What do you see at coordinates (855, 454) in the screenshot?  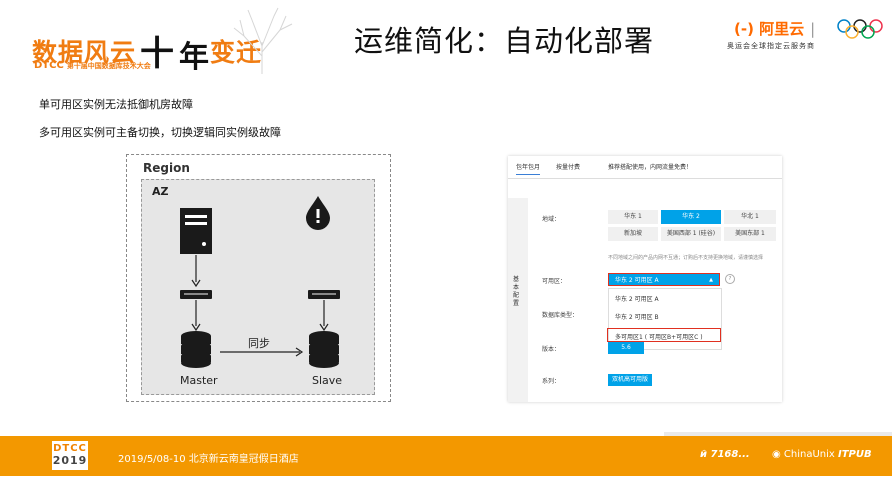 I see `sponsor-itpub-logo: ITPUB` at bounding box center [855, 454].